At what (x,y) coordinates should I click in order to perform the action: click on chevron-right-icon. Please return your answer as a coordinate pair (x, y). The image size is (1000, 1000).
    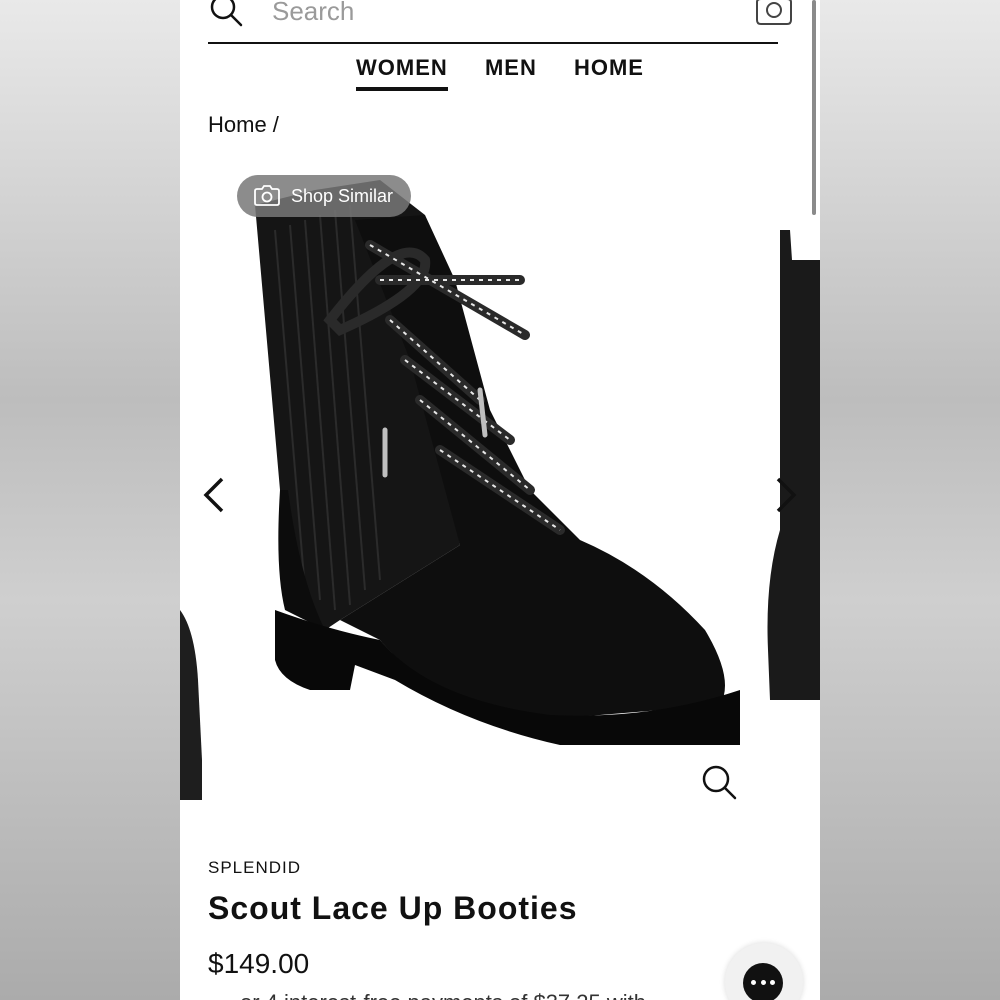
    Looking at the image, I should click on (786, 495).